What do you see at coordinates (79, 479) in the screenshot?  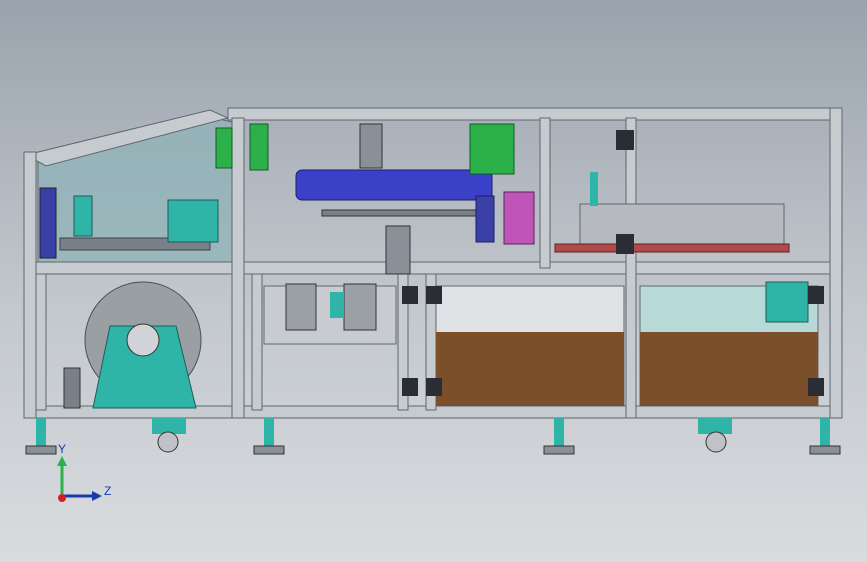 I see `triad-arrows` at bounding box center [79, 479].